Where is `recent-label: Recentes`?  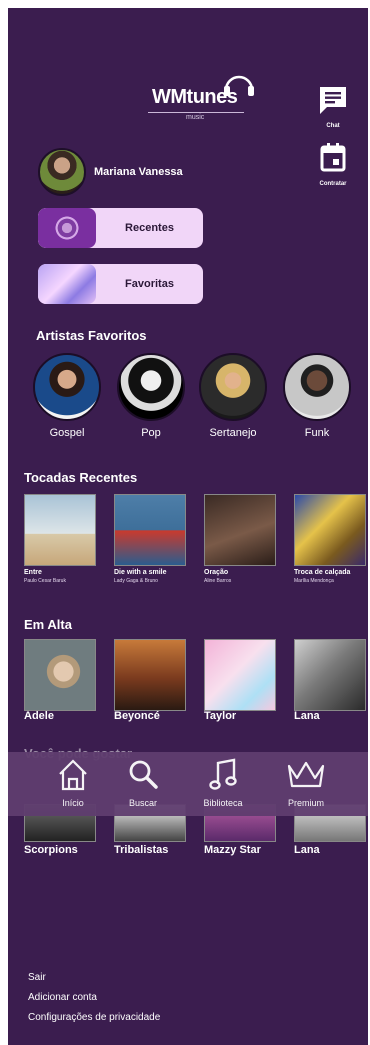
recent-label: Recentes is located at coordinates (149, 228).